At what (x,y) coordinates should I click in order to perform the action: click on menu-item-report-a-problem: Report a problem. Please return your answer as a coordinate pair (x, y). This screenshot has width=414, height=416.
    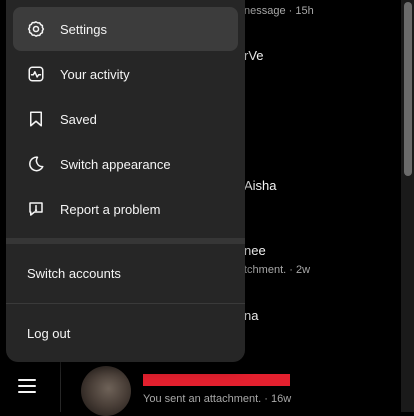
    Looking at the image, I should click on (125, 209).